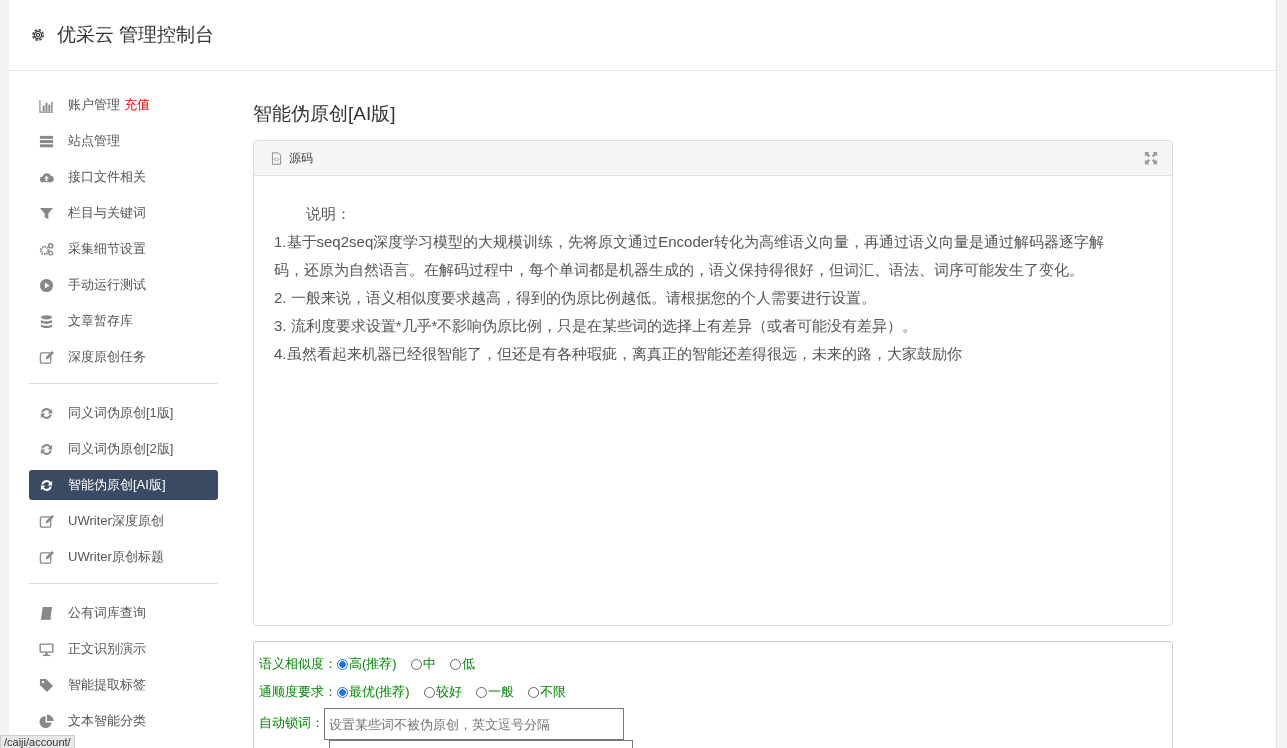 This screenshot has height=748, width=1287. Describe the element at coordinates (123, 213) in the screenshot. I see `sidebar-item: 栏目与关键词` at that location.